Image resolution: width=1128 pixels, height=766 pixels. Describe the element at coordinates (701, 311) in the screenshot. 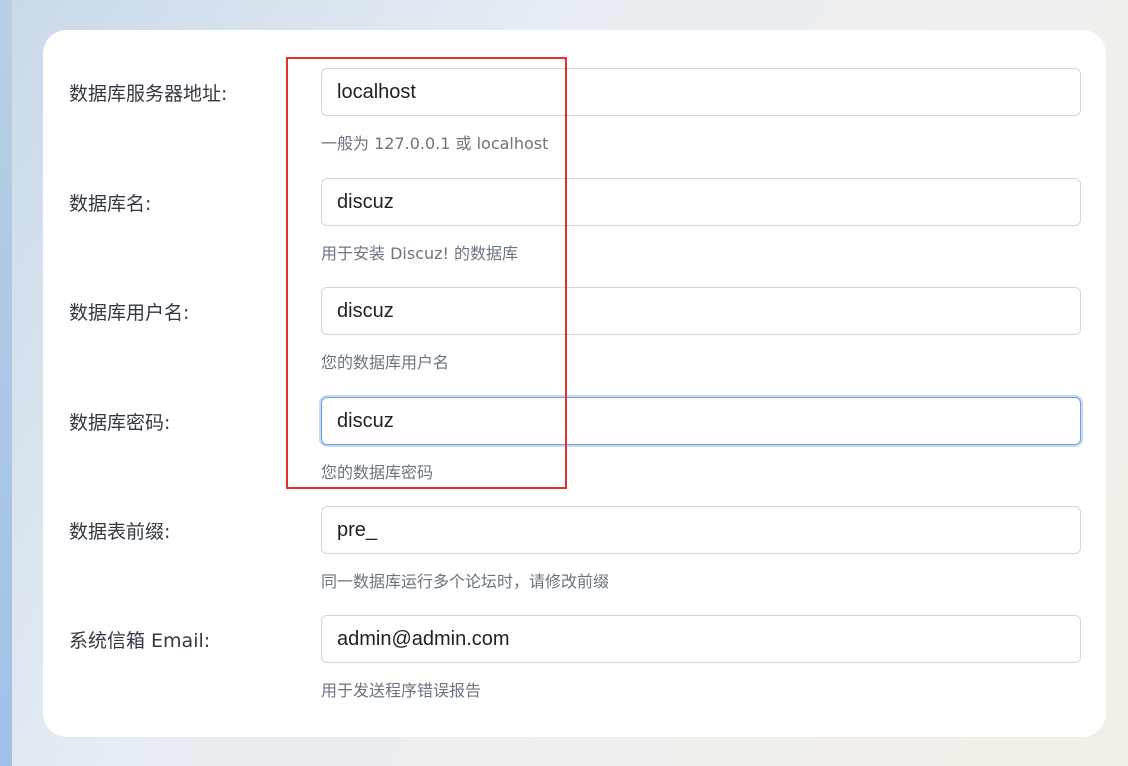

I see `db-user-input` at that location.